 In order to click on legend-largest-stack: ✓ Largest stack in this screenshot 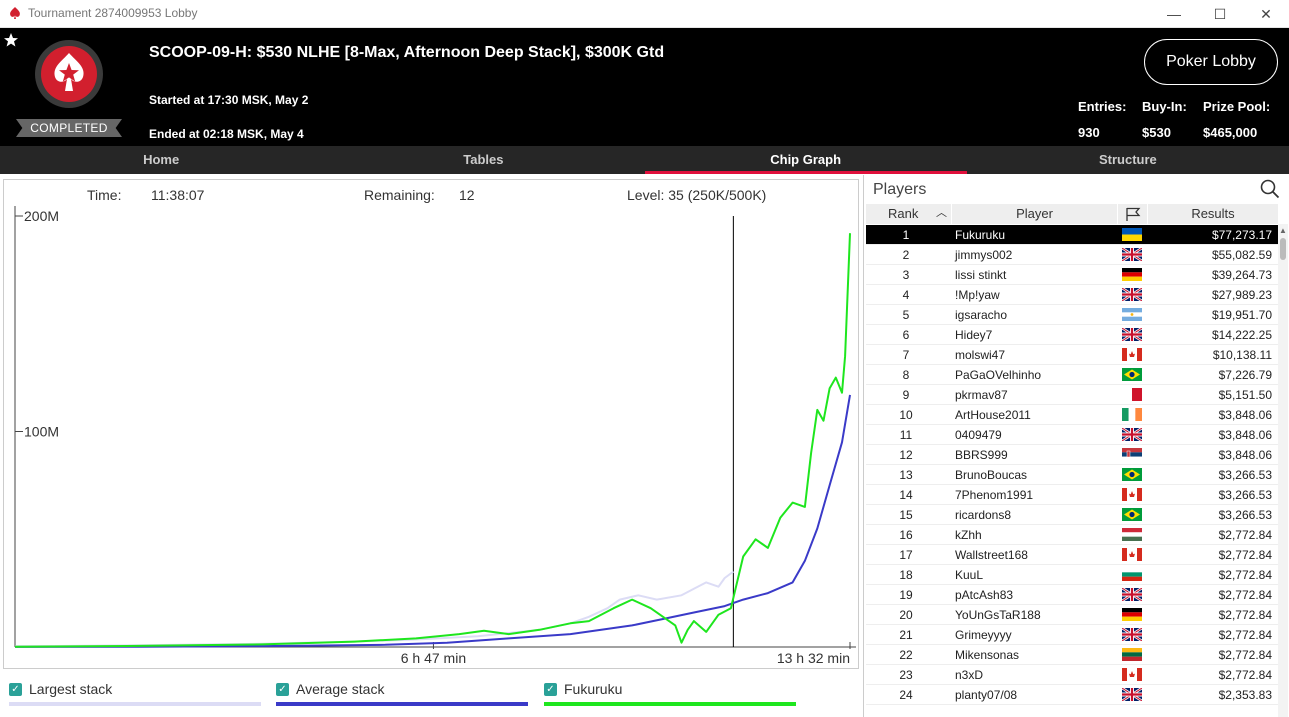, I will do `click(135, 693)`.